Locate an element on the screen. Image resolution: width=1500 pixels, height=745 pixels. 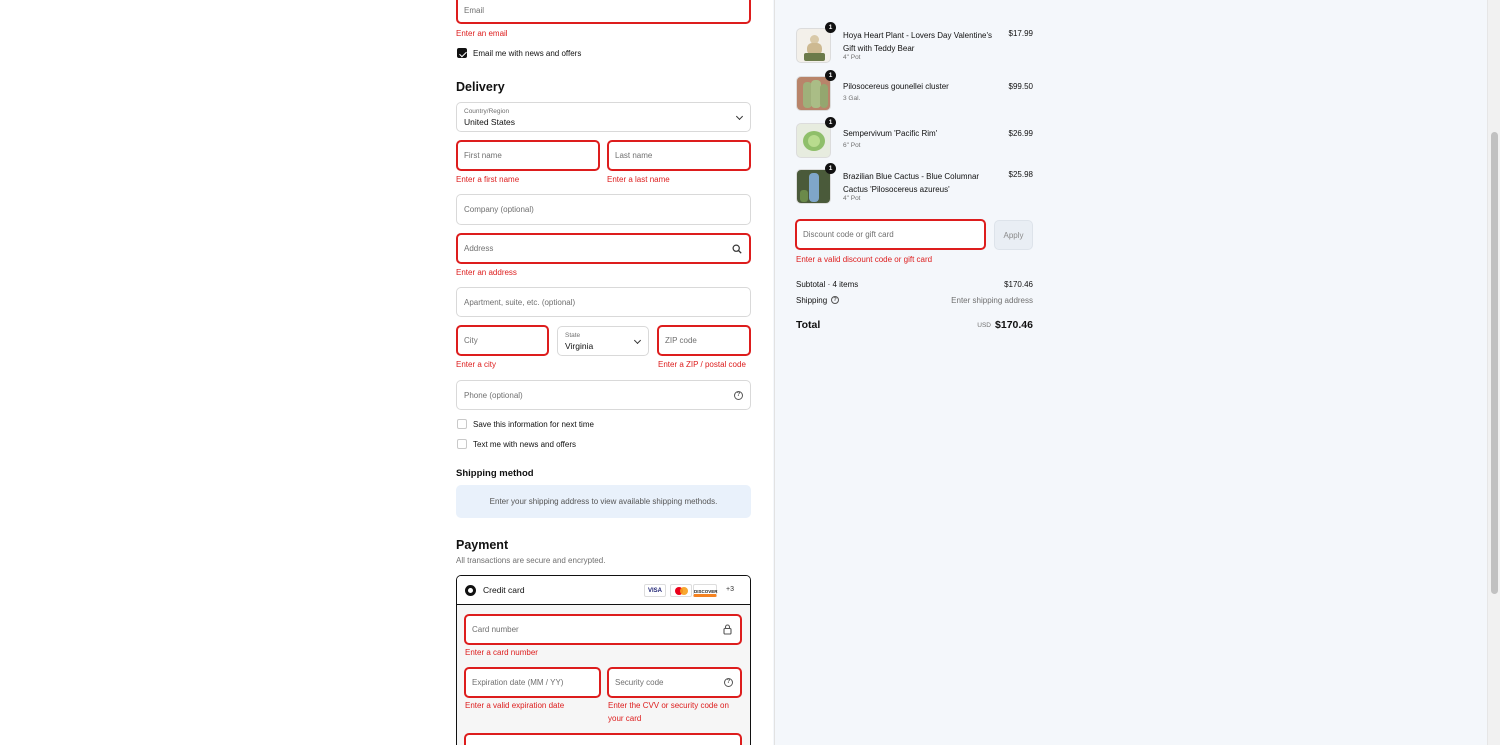
credit-card-option: Credit card VISA DISCOVER +3 is located at coordinates (603, 590).